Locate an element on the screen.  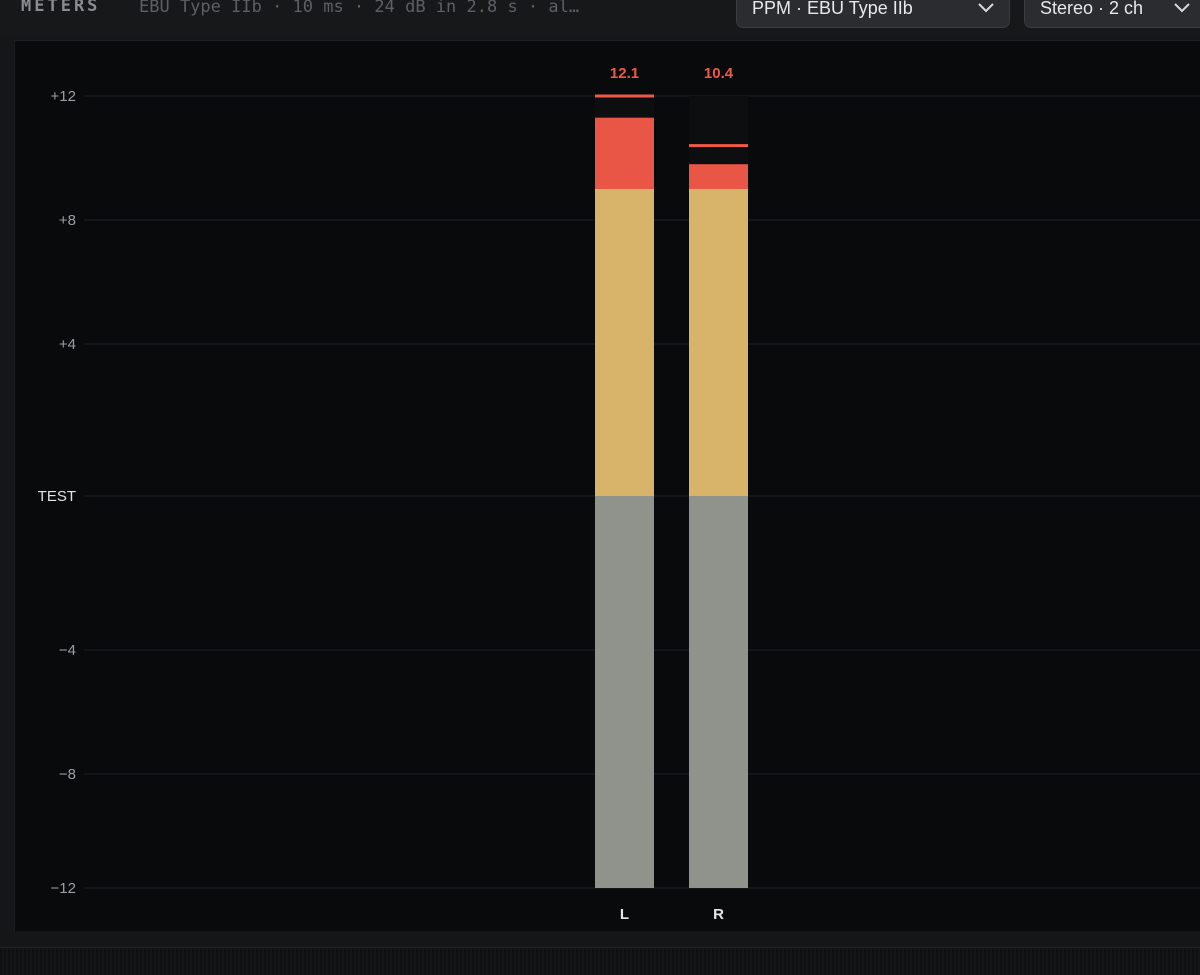
peak-readout: 10.4 is located at coordinates (719, 73).